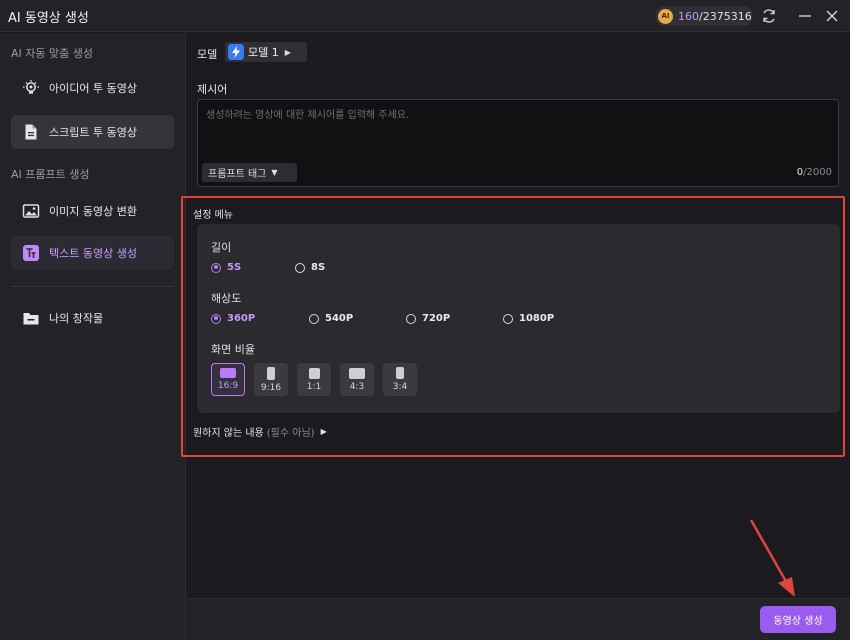 The height and width of the screenshot is (640, 850). What do you see at coordinates (226, 298) in the screenshot?
I see `resolution-label: 해상도` at bounding box center [226, 298].